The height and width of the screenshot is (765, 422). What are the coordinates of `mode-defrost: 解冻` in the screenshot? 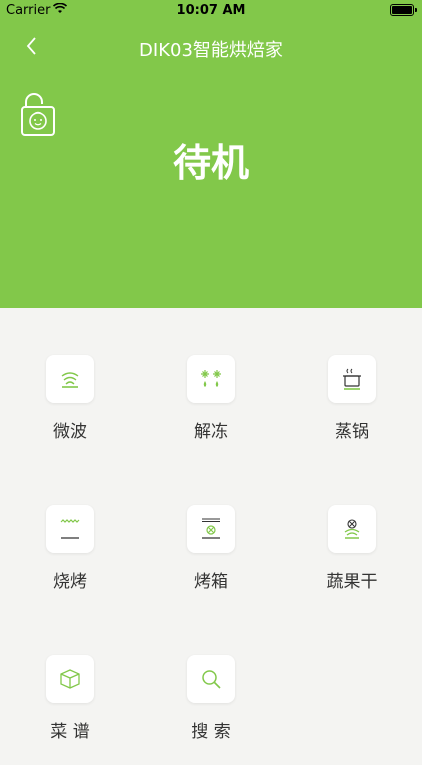 It's located at (211, 410).